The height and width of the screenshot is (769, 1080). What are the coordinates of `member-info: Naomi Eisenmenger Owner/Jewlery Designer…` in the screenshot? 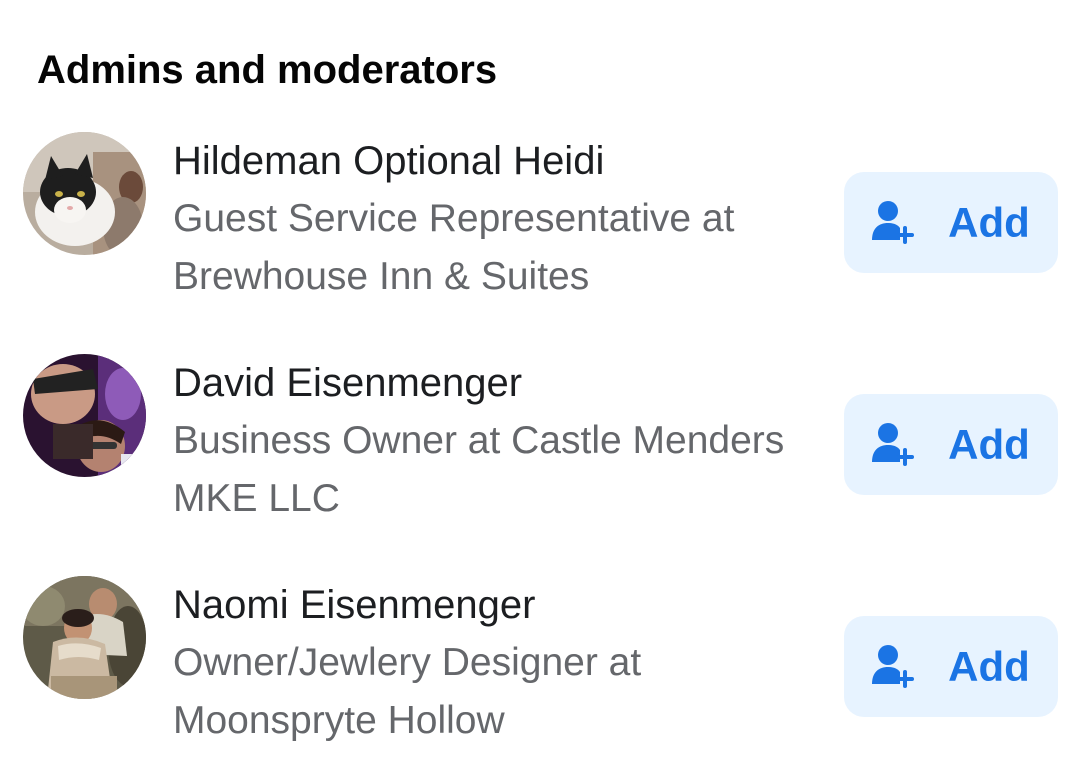 It's located at (498, 663).